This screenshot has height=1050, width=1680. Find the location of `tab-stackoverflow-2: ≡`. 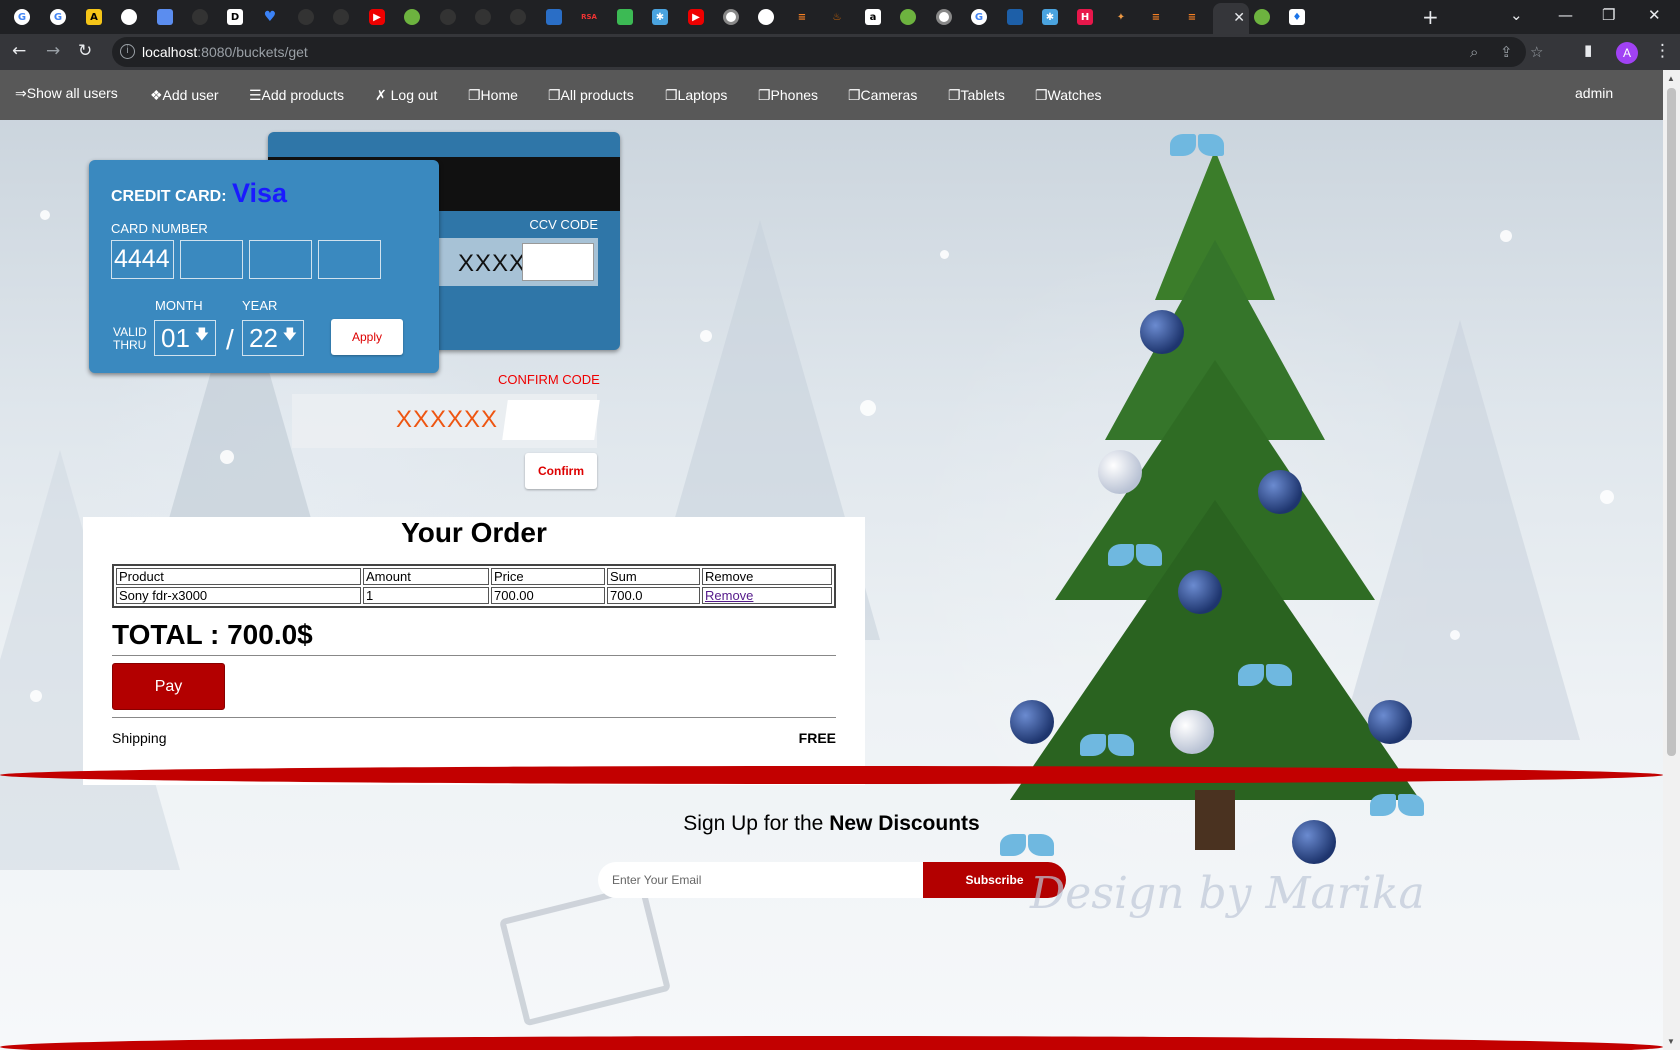

tab-stackoverflow-2: ≡ is located at coordinates (1156, 17).